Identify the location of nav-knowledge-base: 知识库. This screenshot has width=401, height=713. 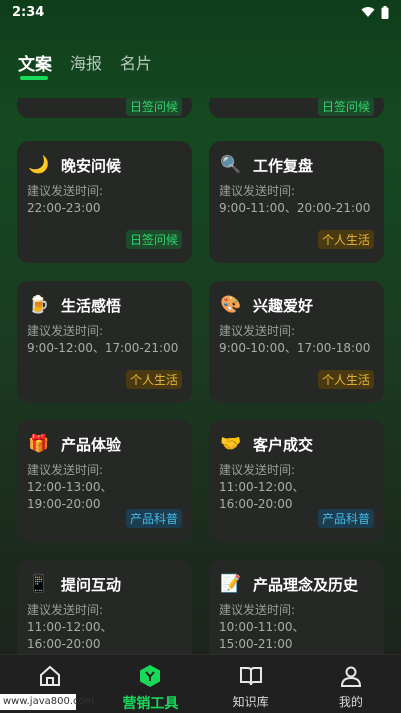
(251, 684).